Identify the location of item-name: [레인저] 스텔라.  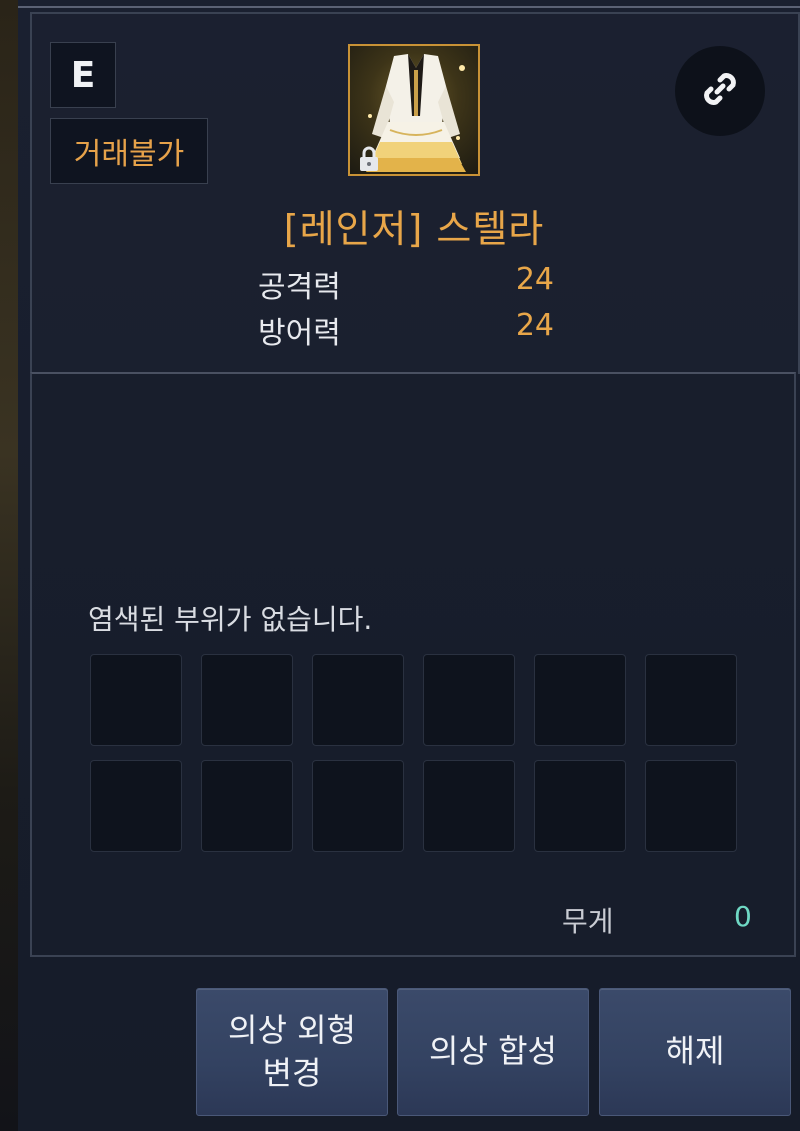
(414, 229).